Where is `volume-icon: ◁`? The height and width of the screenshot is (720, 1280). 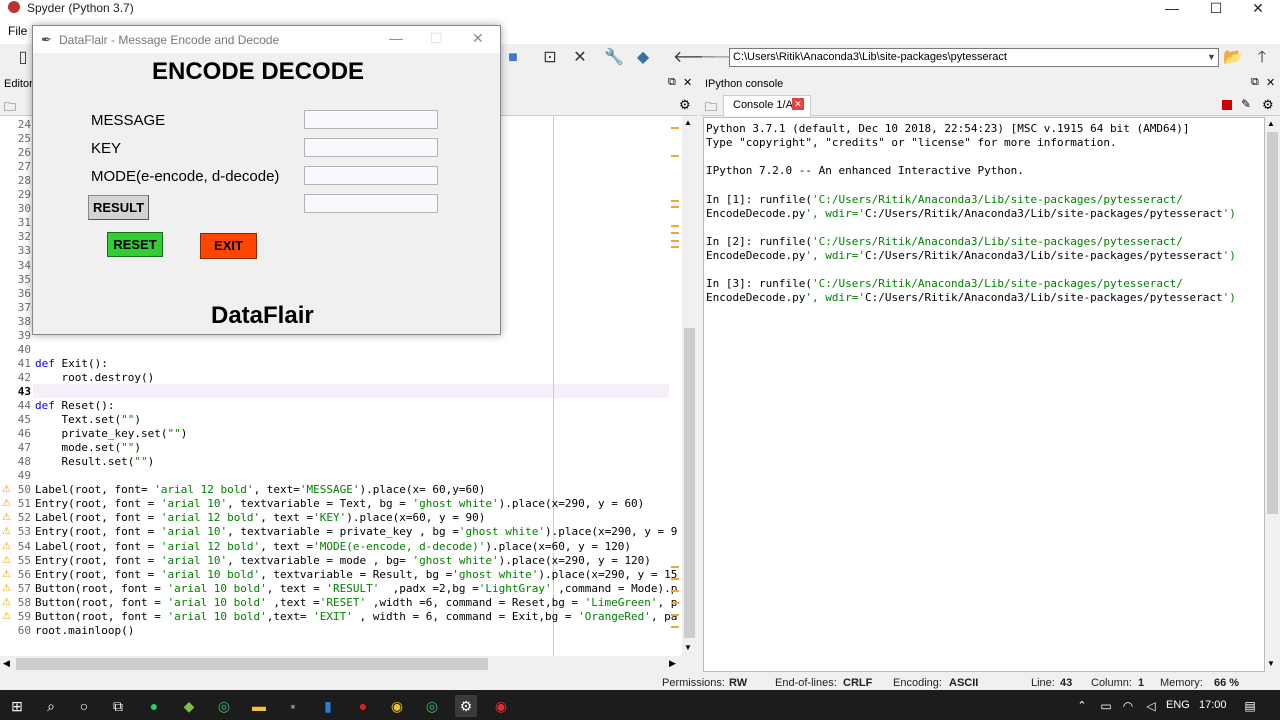
volume-icon: ◁ is located at coordinates (1151, 706).